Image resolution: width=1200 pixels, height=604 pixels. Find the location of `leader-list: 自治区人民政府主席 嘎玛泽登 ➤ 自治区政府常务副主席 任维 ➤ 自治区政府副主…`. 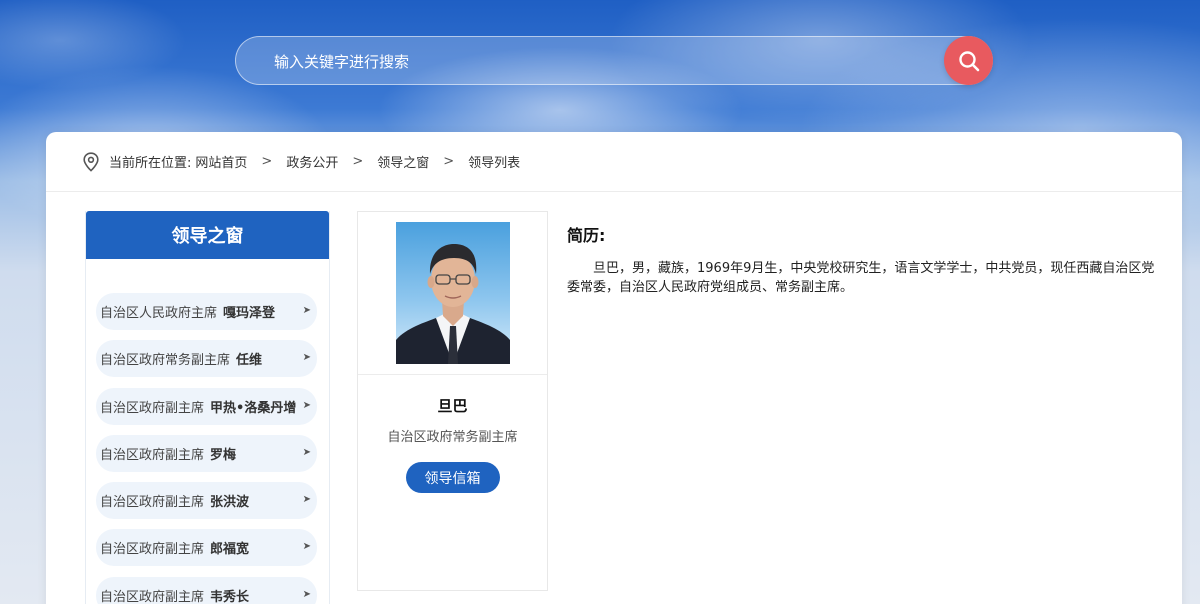

leader-list: 自治区人民政府主席 嘎玛泽登 ➤ 自治区政府常务副主席 任维 ➤ 自治区政府副主… is located at coordinates (206, 448).